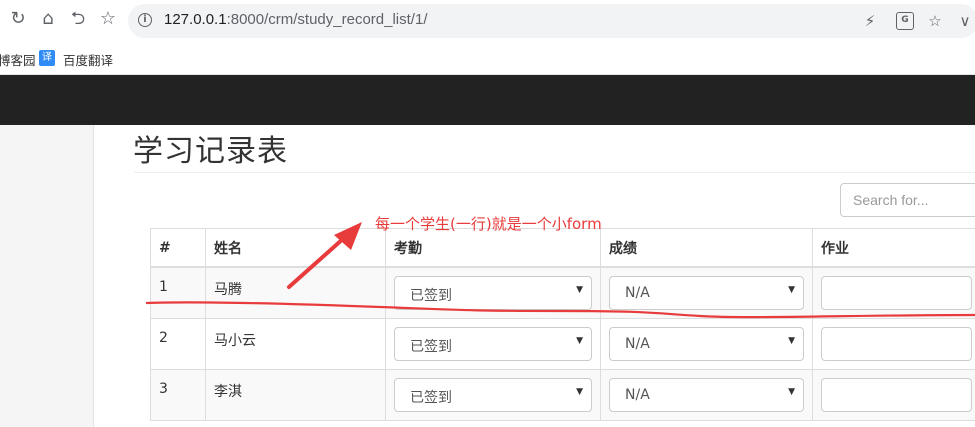 Image resolution: width=975 pixels, height=427 pixels. I want to click on column-header-homework: 作业, so click(893, 248).